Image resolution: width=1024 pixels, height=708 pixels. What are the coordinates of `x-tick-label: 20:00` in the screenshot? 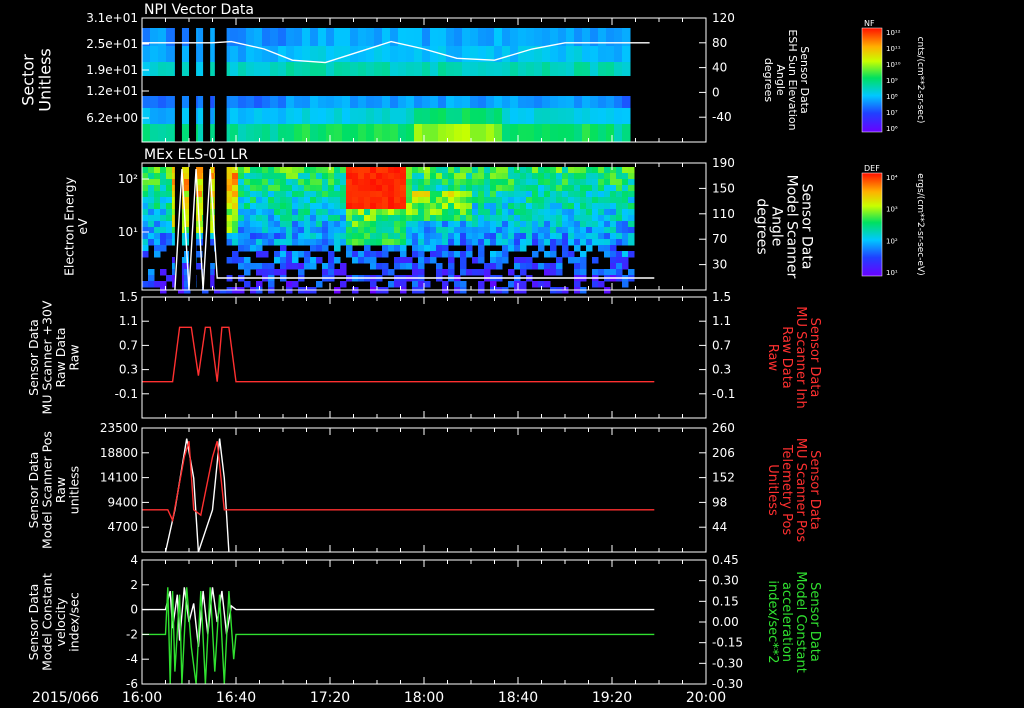 It's located at (706, 698).